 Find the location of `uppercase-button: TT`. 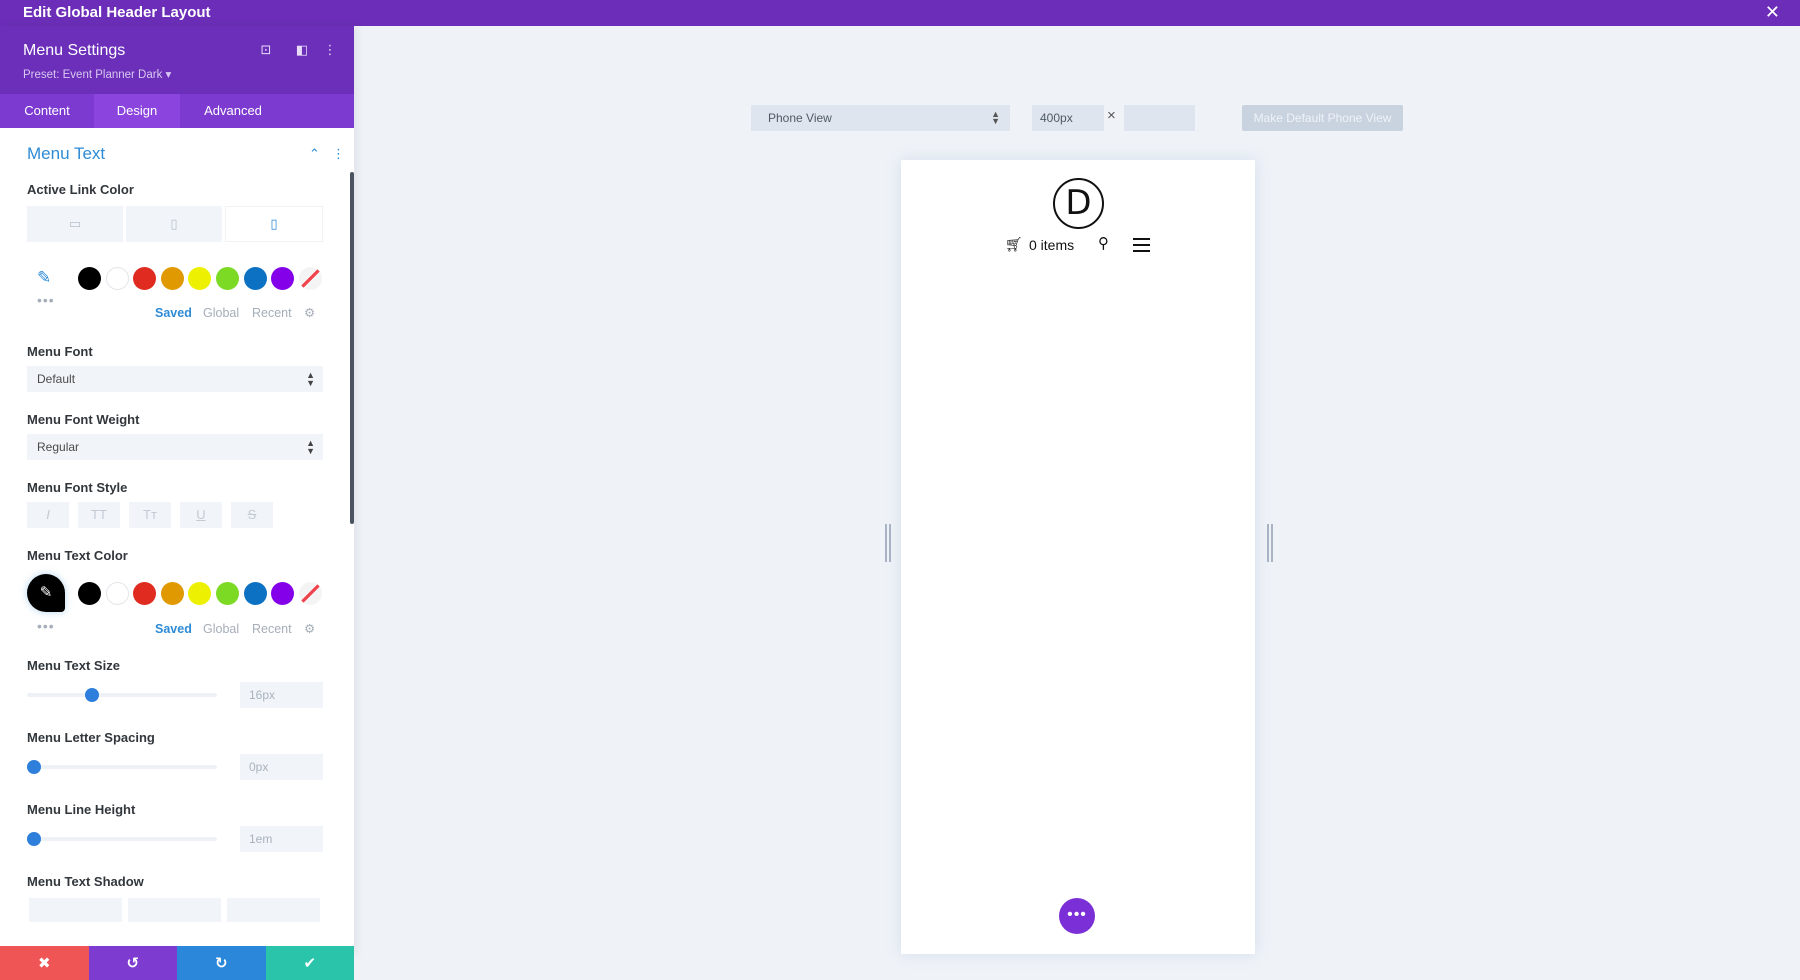

uppercase-button: TT is located at coordinates (99, 515).